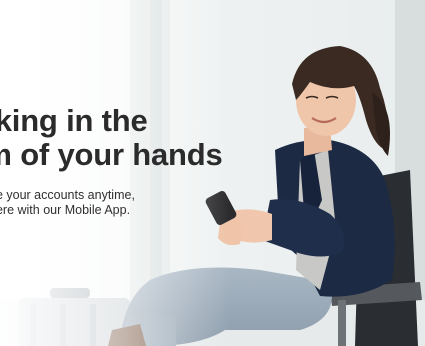 The image size is (425, 346). What do you see at coordinates (74, 120) in the screenshot?
I see `headline-line-1: nking in the` at bounding box center [74, 120].